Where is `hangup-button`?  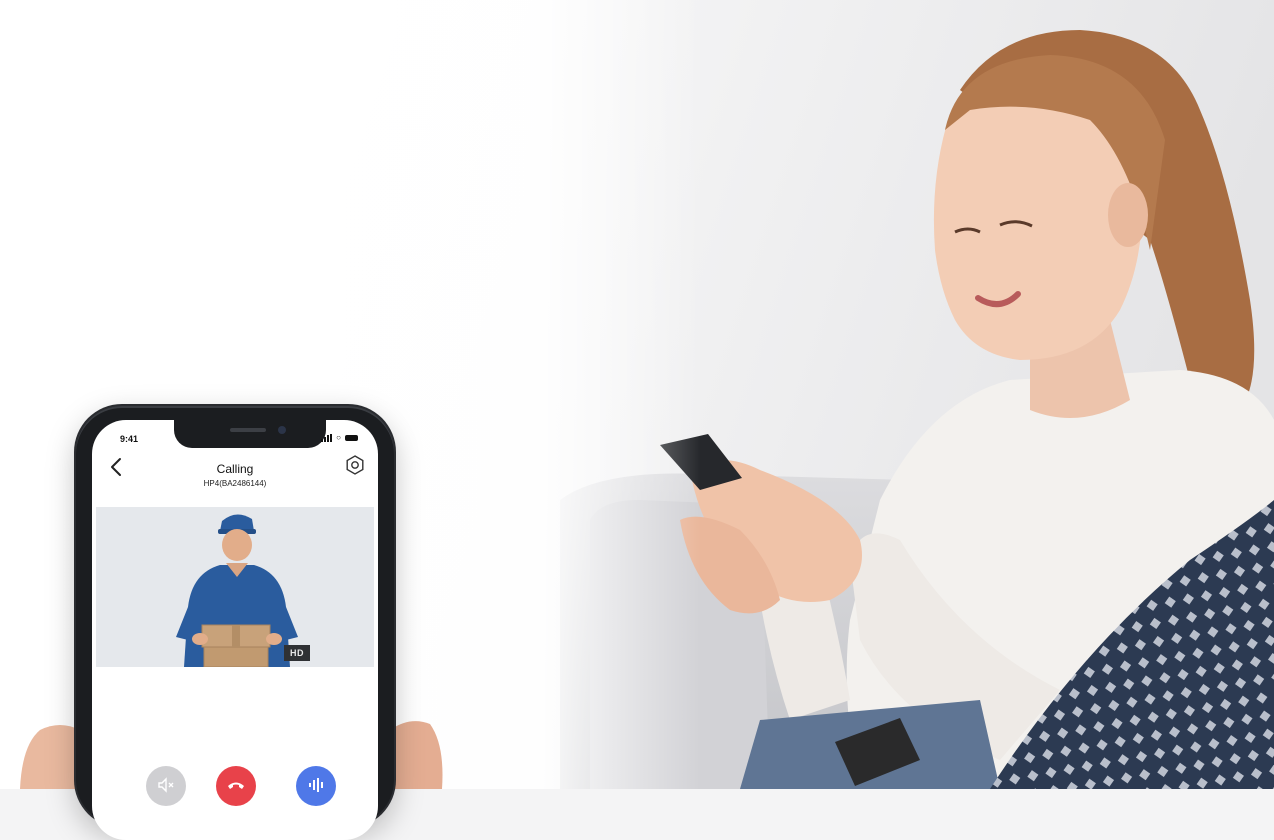
hangup-button is located at coordinates (236, 786).